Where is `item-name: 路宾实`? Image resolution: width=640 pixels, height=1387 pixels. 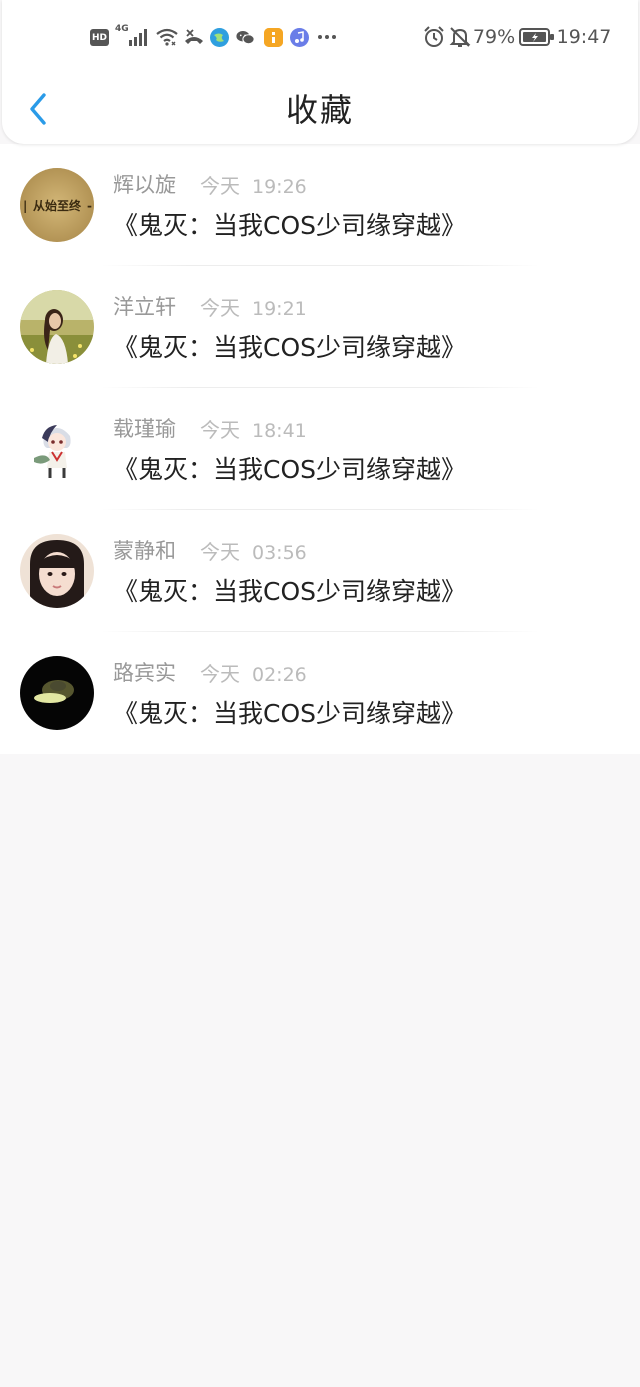 item-name: 路宾实 is located at coordinates (144, 673).